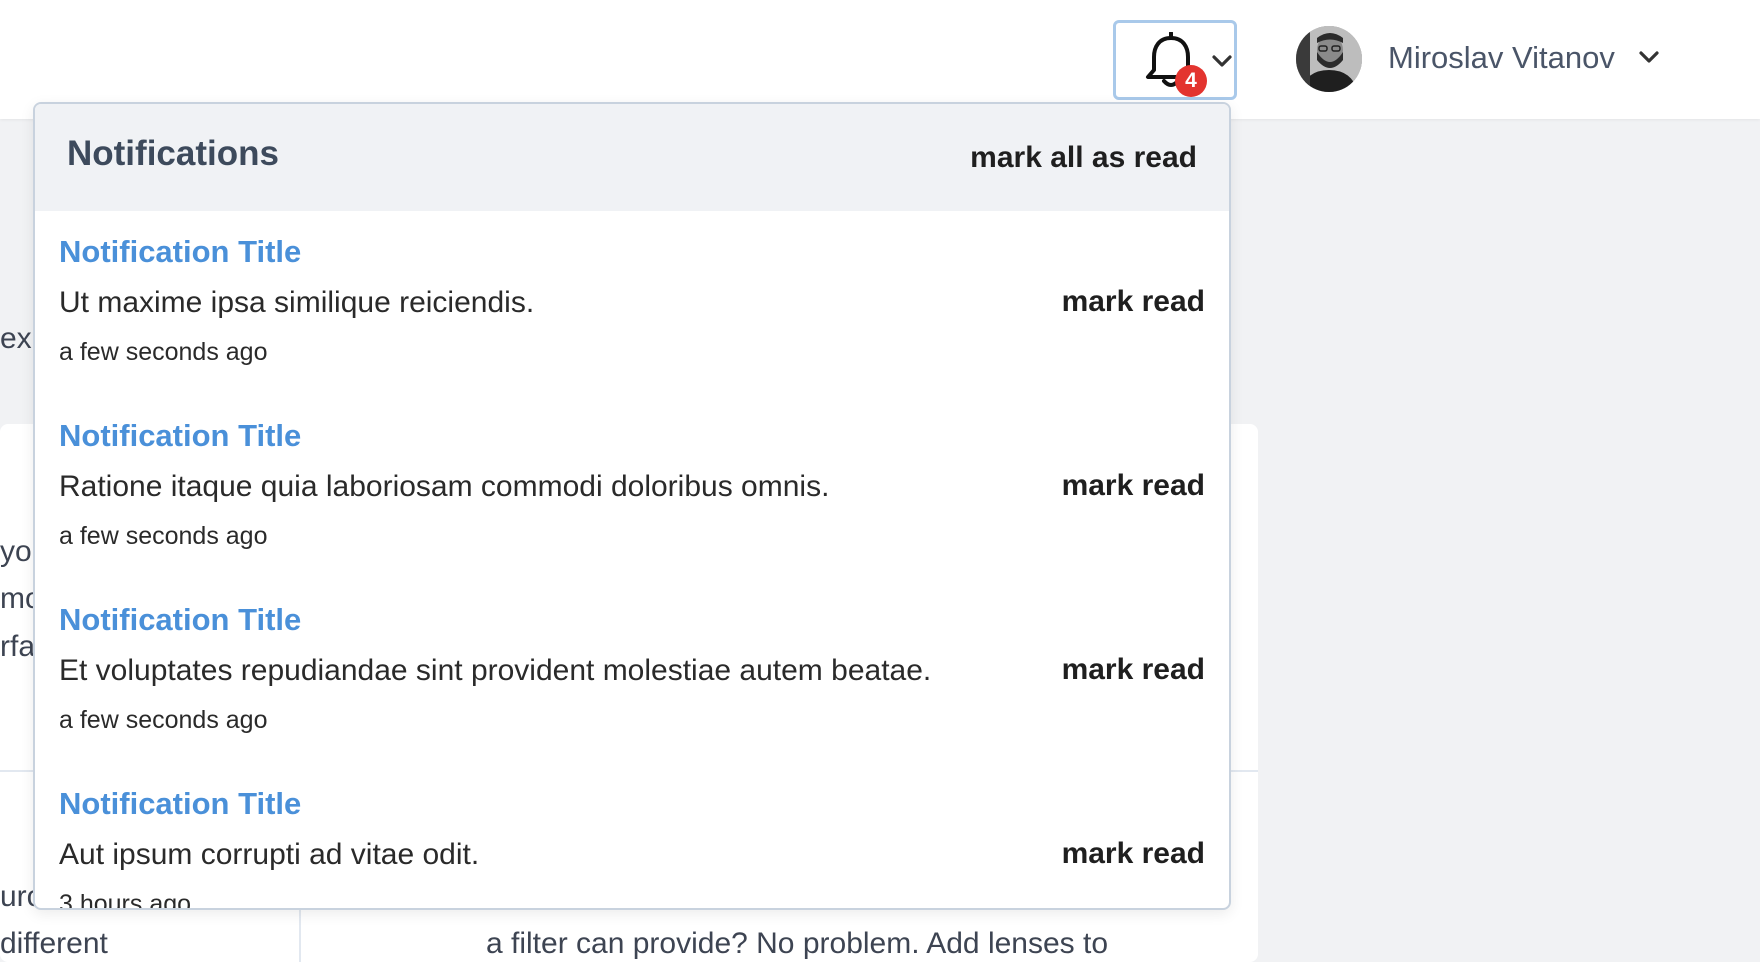 The height and width of the screenshot is (962, 1760). What do you see at coordinates (18, 646) in the screenshot?
I see `background-text: rfa` at bounding box center [18, 646].